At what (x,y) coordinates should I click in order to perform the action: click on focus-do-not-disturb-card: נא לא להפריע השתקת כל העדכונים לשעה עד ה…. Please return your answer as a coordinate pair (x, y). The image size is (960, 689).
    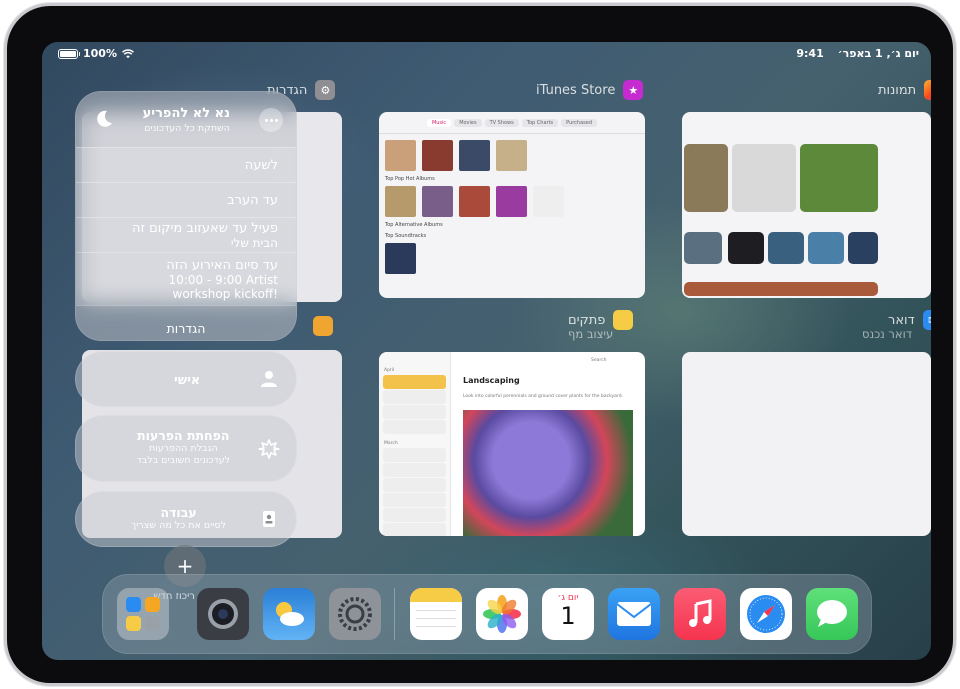
    Looking at the image, I should click on (186, 216).